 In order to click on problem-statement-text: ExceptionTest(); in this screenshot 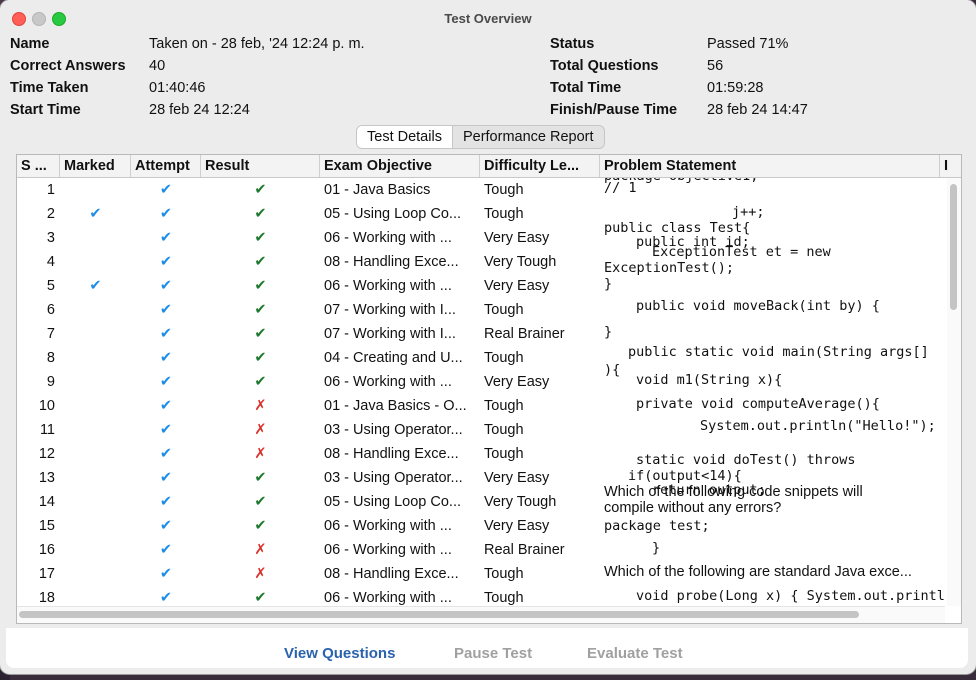, I will do `click(669, 268)`.